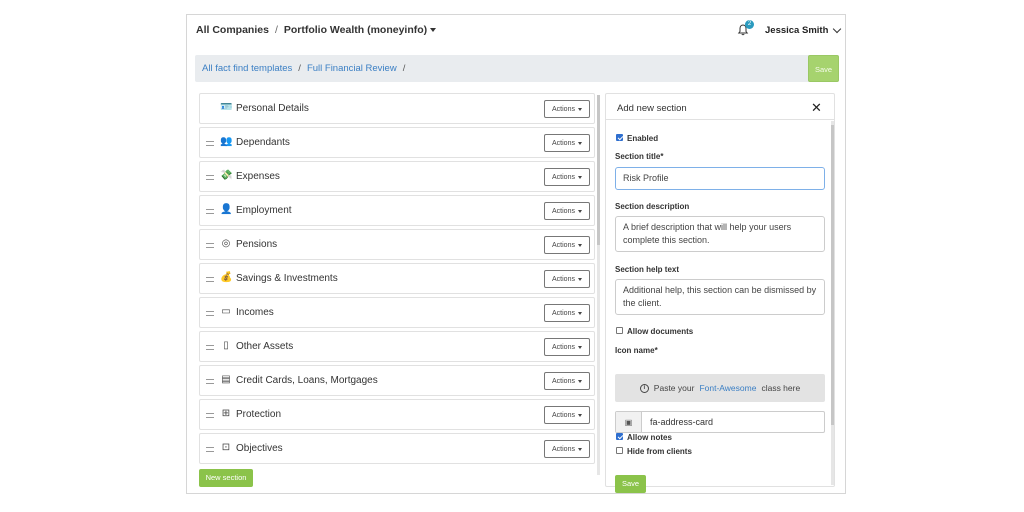 The image size is (1024, 512). What do you see at coordinates (265, 346) in the screenshot?
I see `section-label: Other Assets` at bounding box center [265, 346].